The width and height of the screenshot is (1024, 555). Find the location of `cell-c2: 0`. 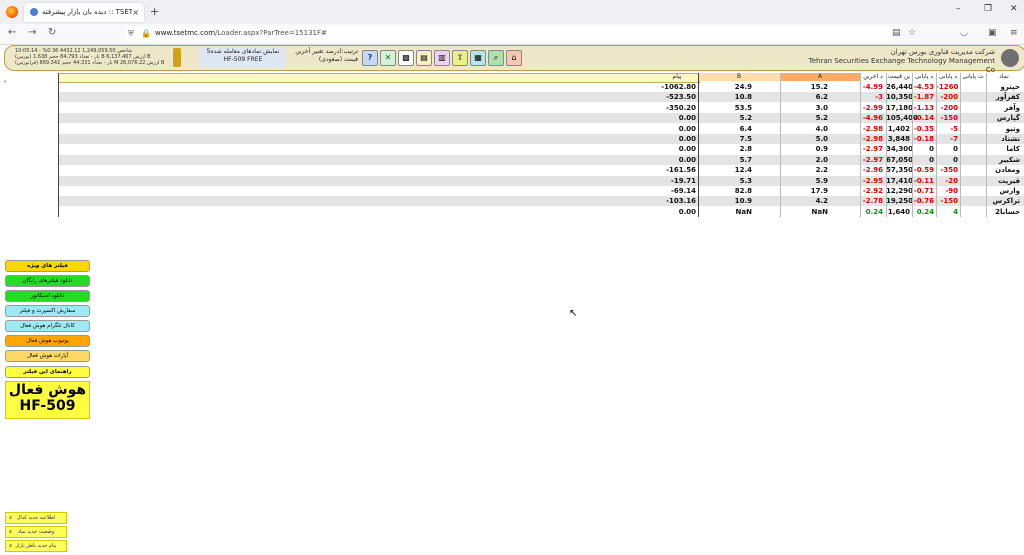

cell-c2: 0 is located at coordinates (931, 159).